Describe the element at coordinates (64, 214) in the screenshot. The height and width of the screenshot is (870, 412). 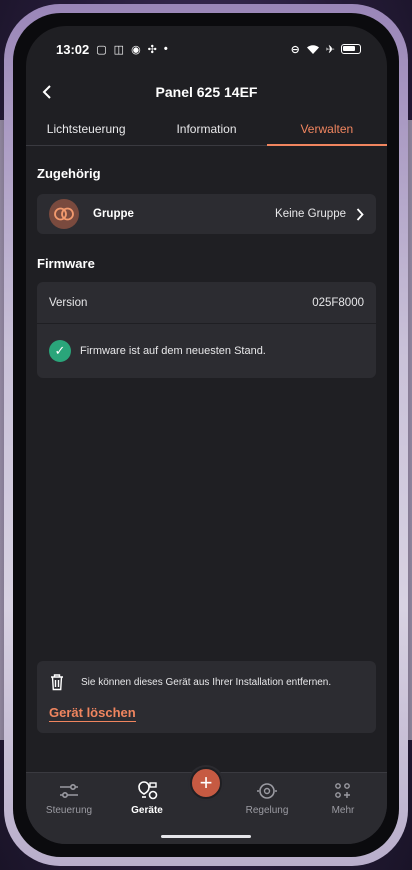
I see `group-rings-icon` at that location.